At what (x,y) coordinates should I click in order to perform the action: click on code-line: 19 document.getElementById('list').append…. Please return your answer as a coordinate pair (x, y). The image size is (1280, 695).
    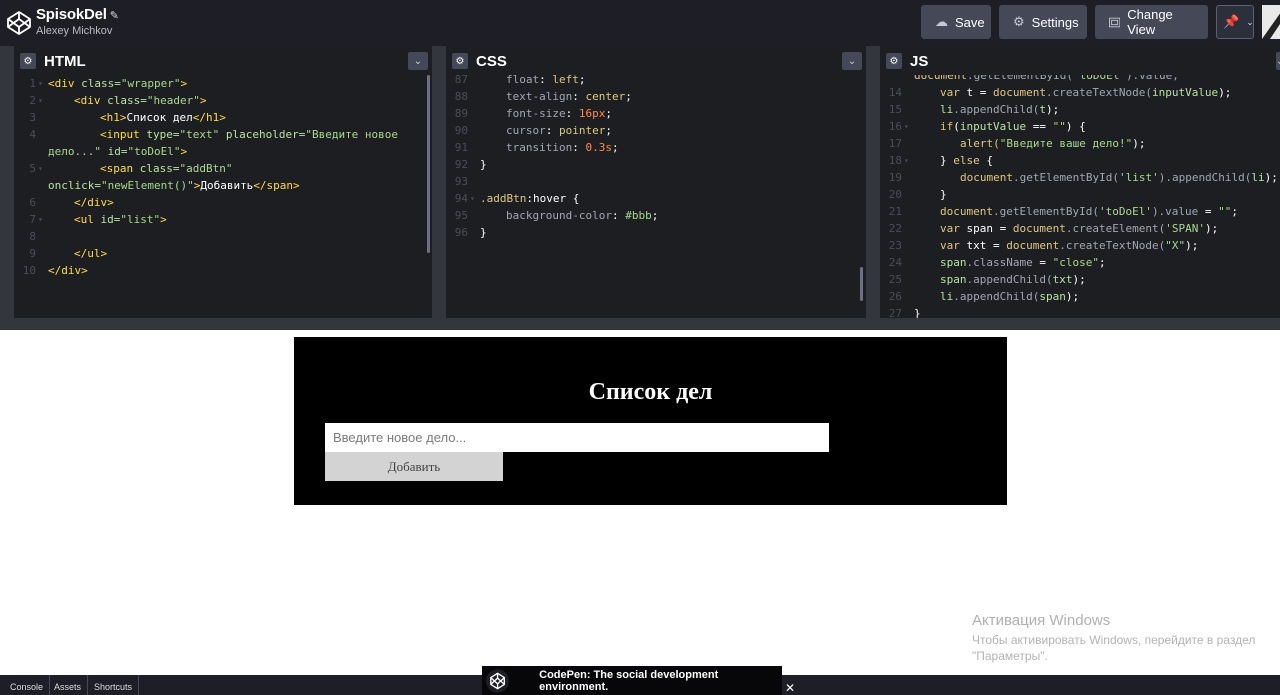
    Looking at the image, I should click on (1080, 177).